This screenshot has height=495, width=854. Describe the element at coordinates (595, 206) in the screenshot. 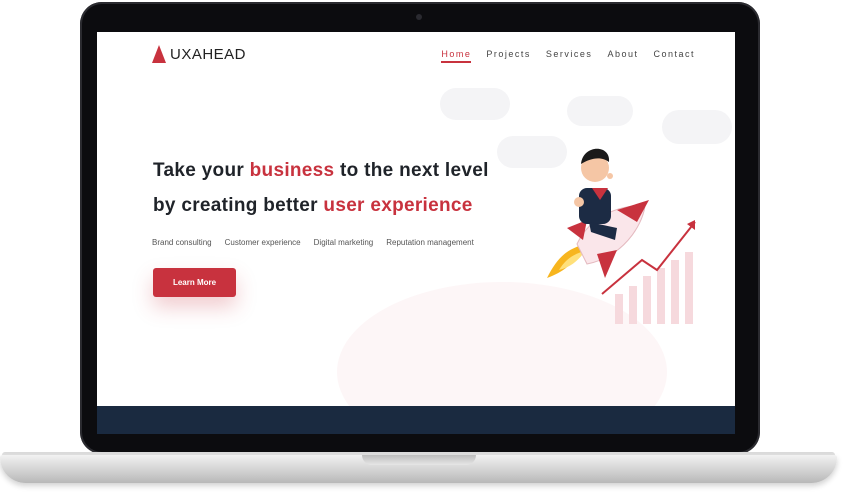

I see `man-body-icon` at that location.